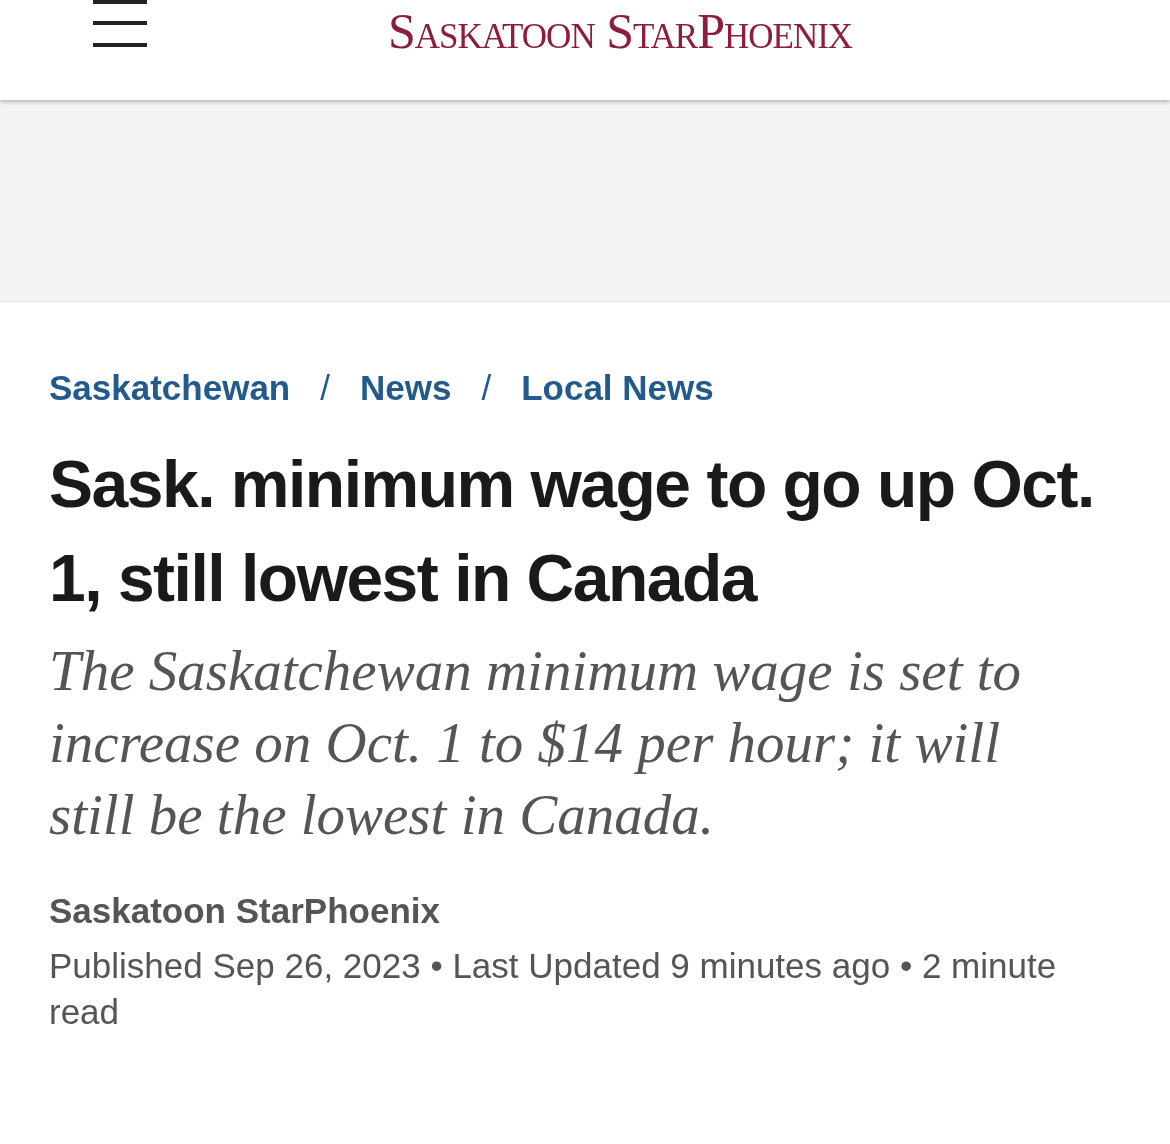  I want to click on author-name: Saskatoon StarPhoenix, so click(245, 910).